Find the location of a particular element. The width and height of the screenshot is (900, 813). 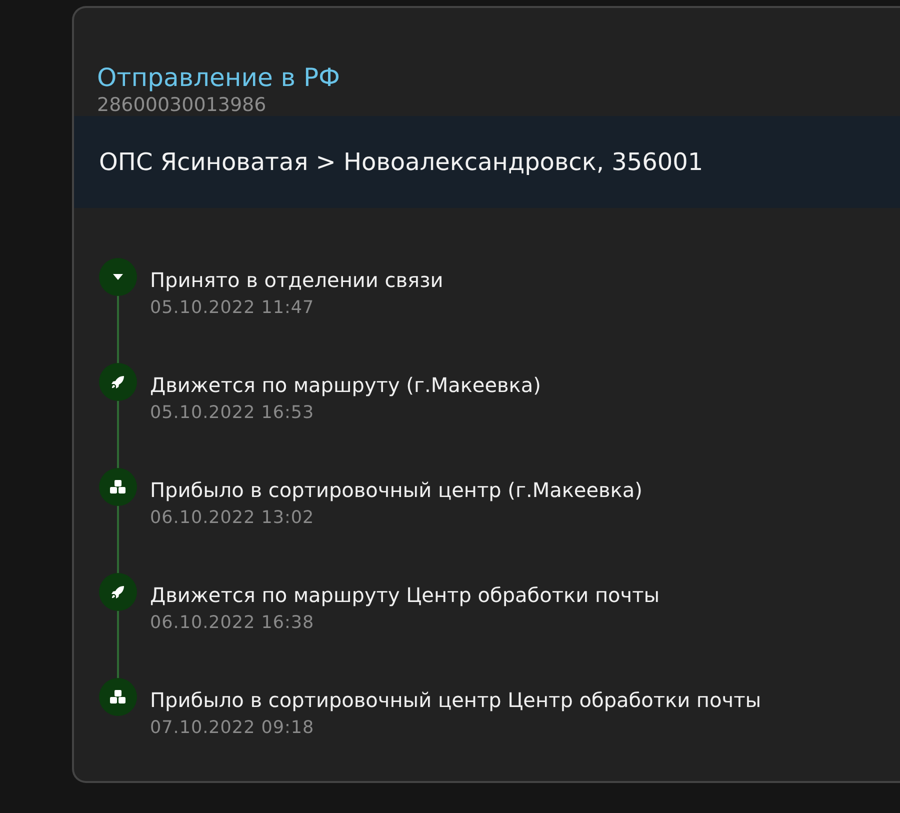

event-status: Прибыло в сортировочный центр (г.Макеевка) is located at coordinates (396, 490).